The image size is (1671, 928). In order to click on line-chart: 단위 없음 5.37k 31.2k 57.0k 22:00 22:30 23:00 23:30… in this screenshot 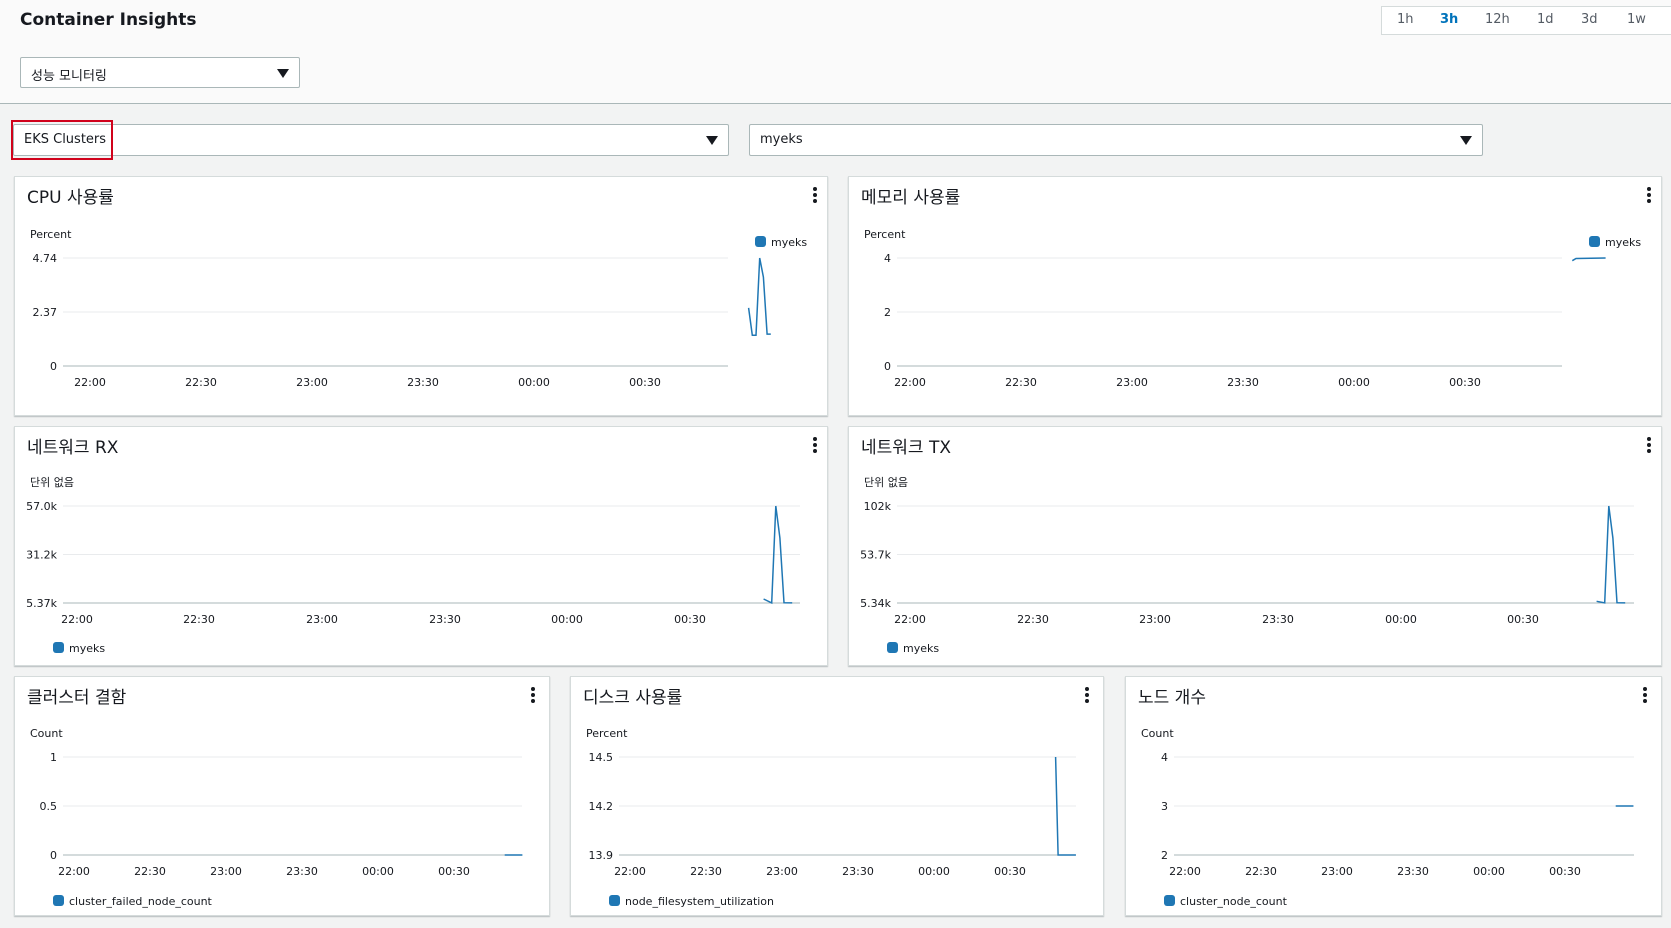, I will do `click(413, 565)`.